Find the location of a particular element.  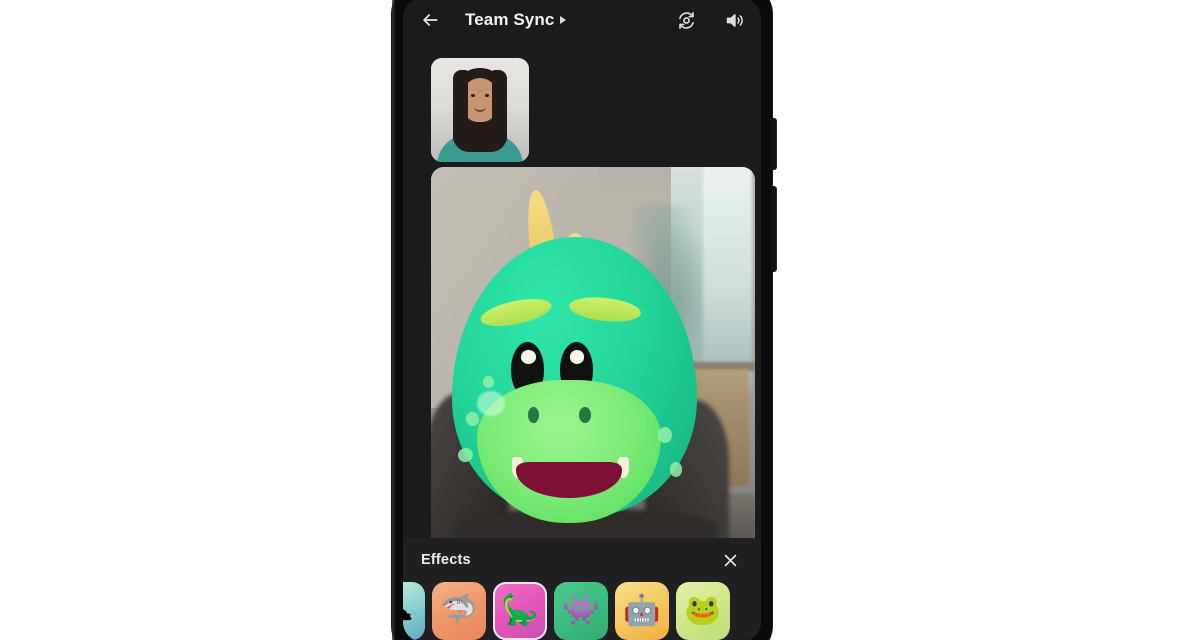

frog-effect-icon: 🐸 is located at coordinates (703, 610).